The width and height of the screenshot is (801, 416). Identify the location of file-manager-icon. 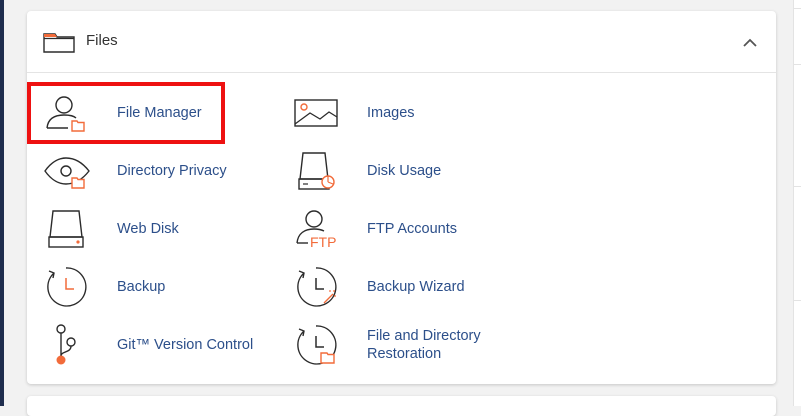
(68, 113).